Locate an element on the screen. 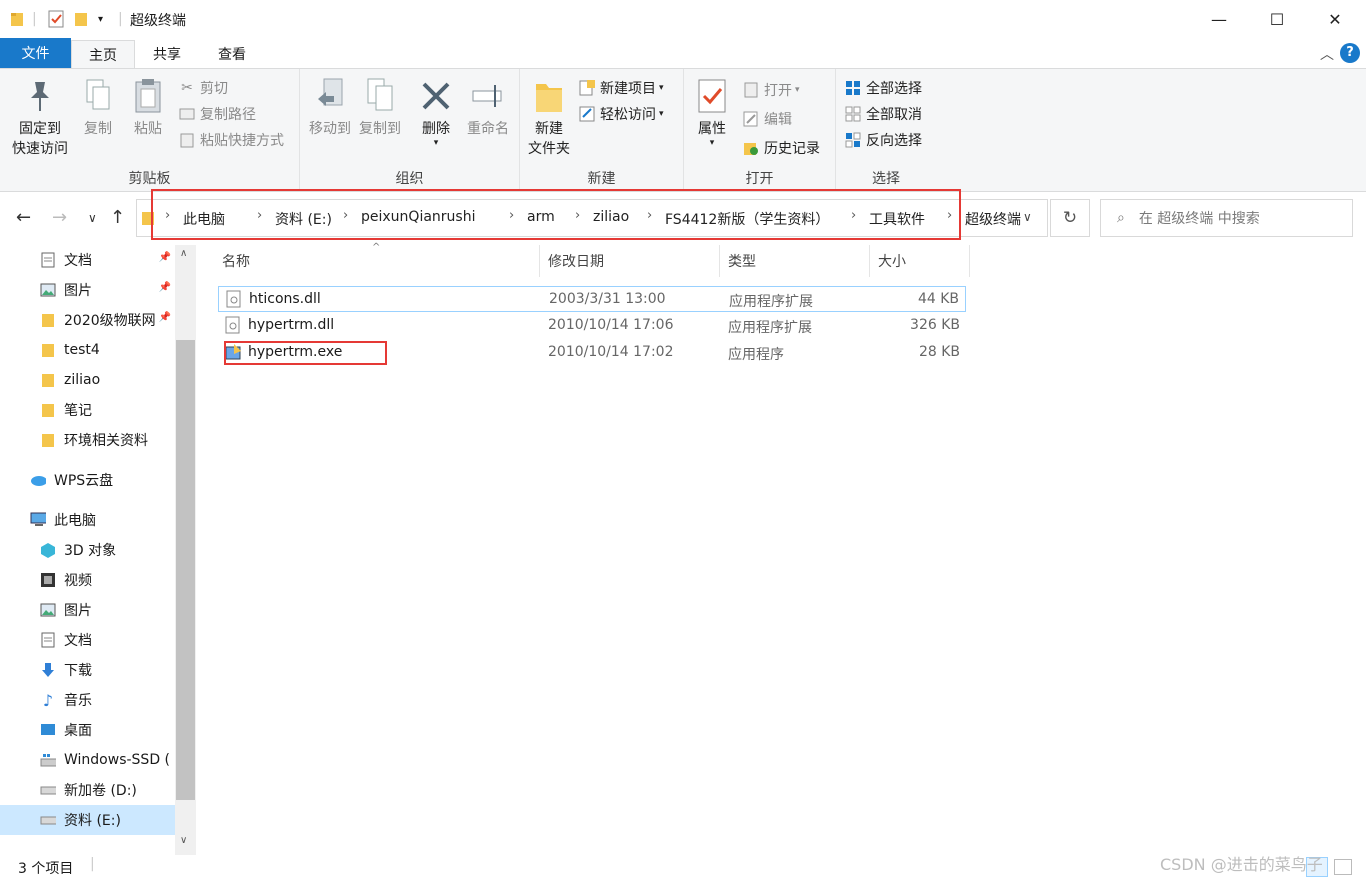 The width and height of the screenshot is (1366, 882). delete-label: 删除 is located at coordinates (436, 129).